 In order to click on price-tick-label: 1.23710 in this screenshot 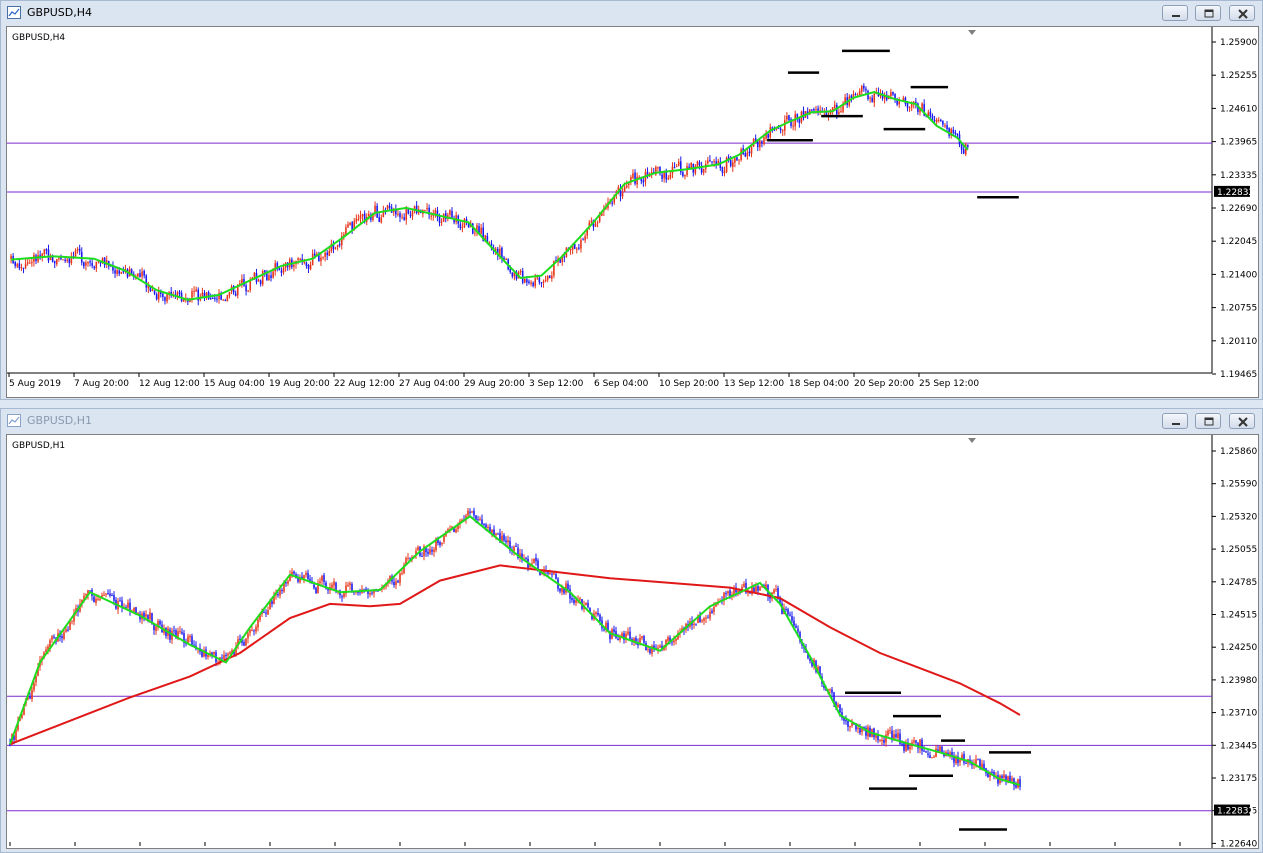, I will do `click(1238, 714)`.